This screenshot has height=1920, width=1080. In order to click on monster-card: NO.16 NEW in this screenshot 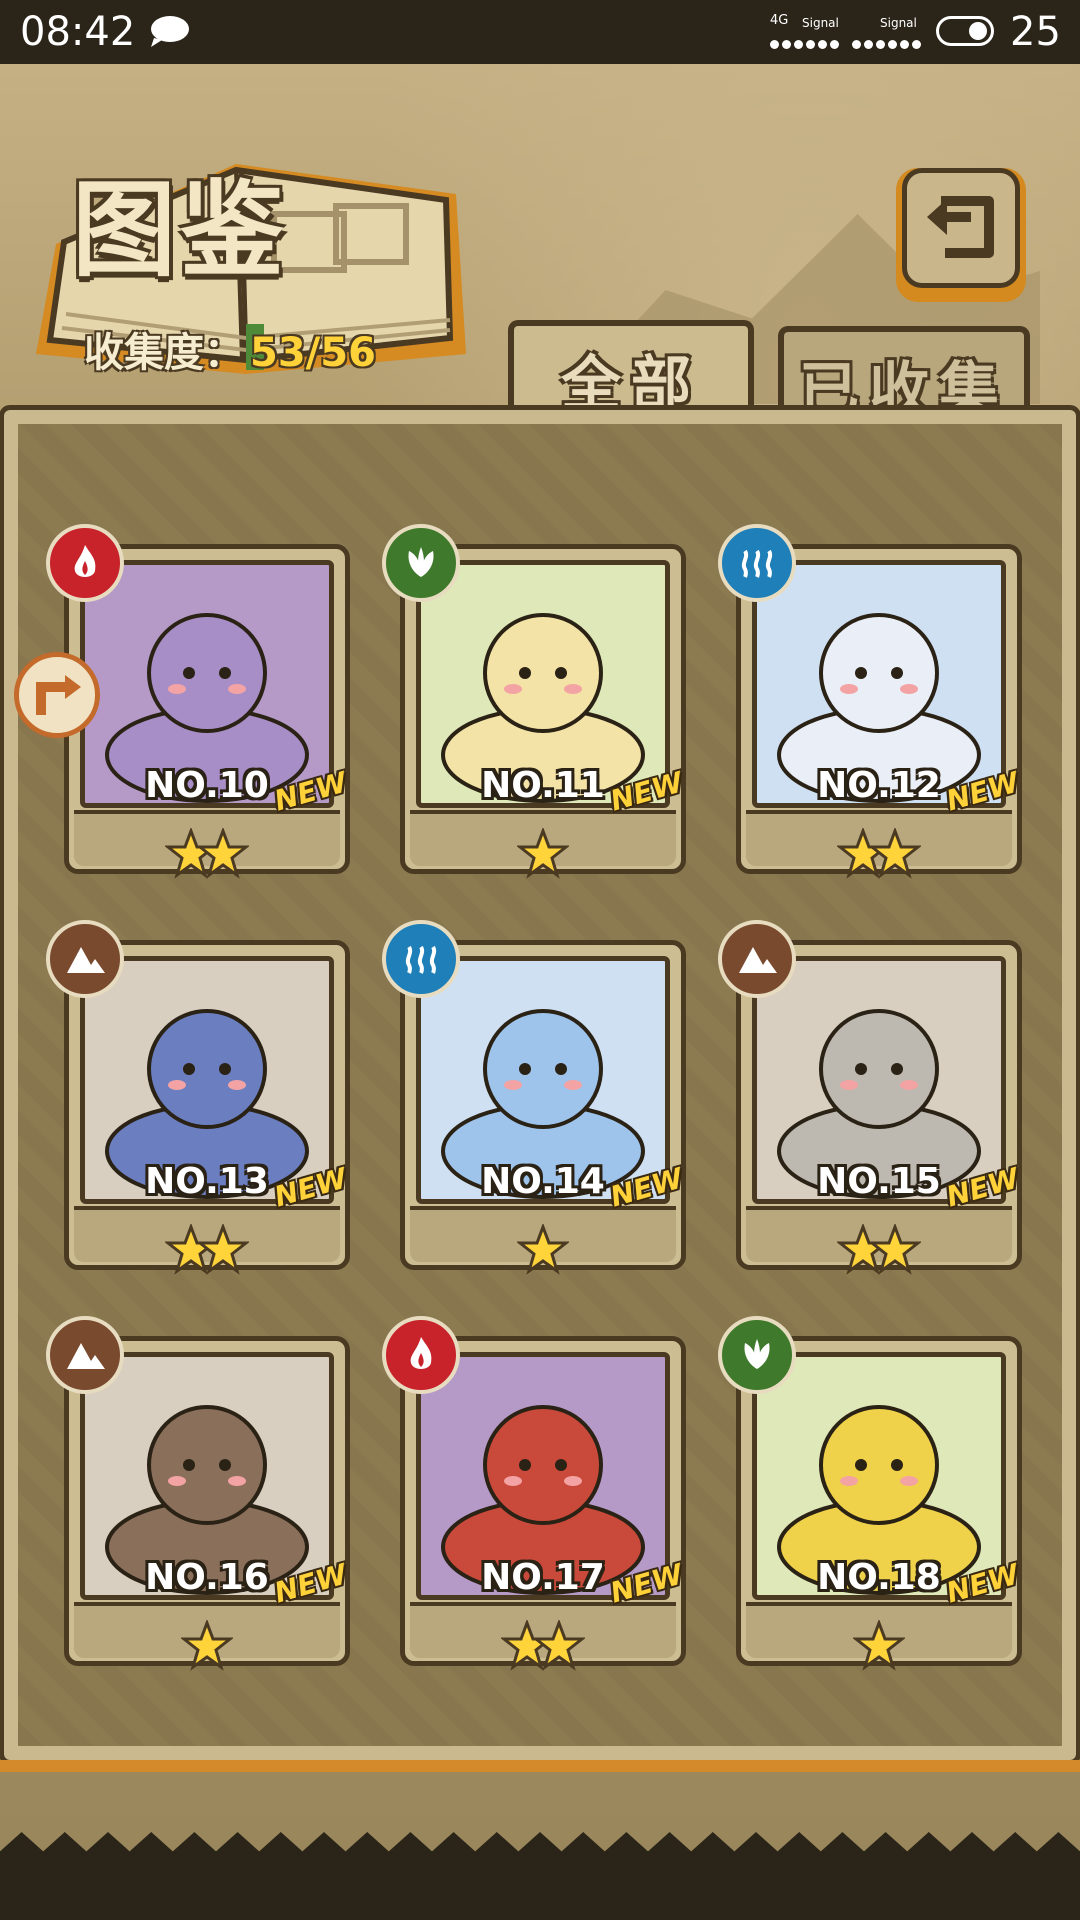, I will do `click(198, 1493)`.